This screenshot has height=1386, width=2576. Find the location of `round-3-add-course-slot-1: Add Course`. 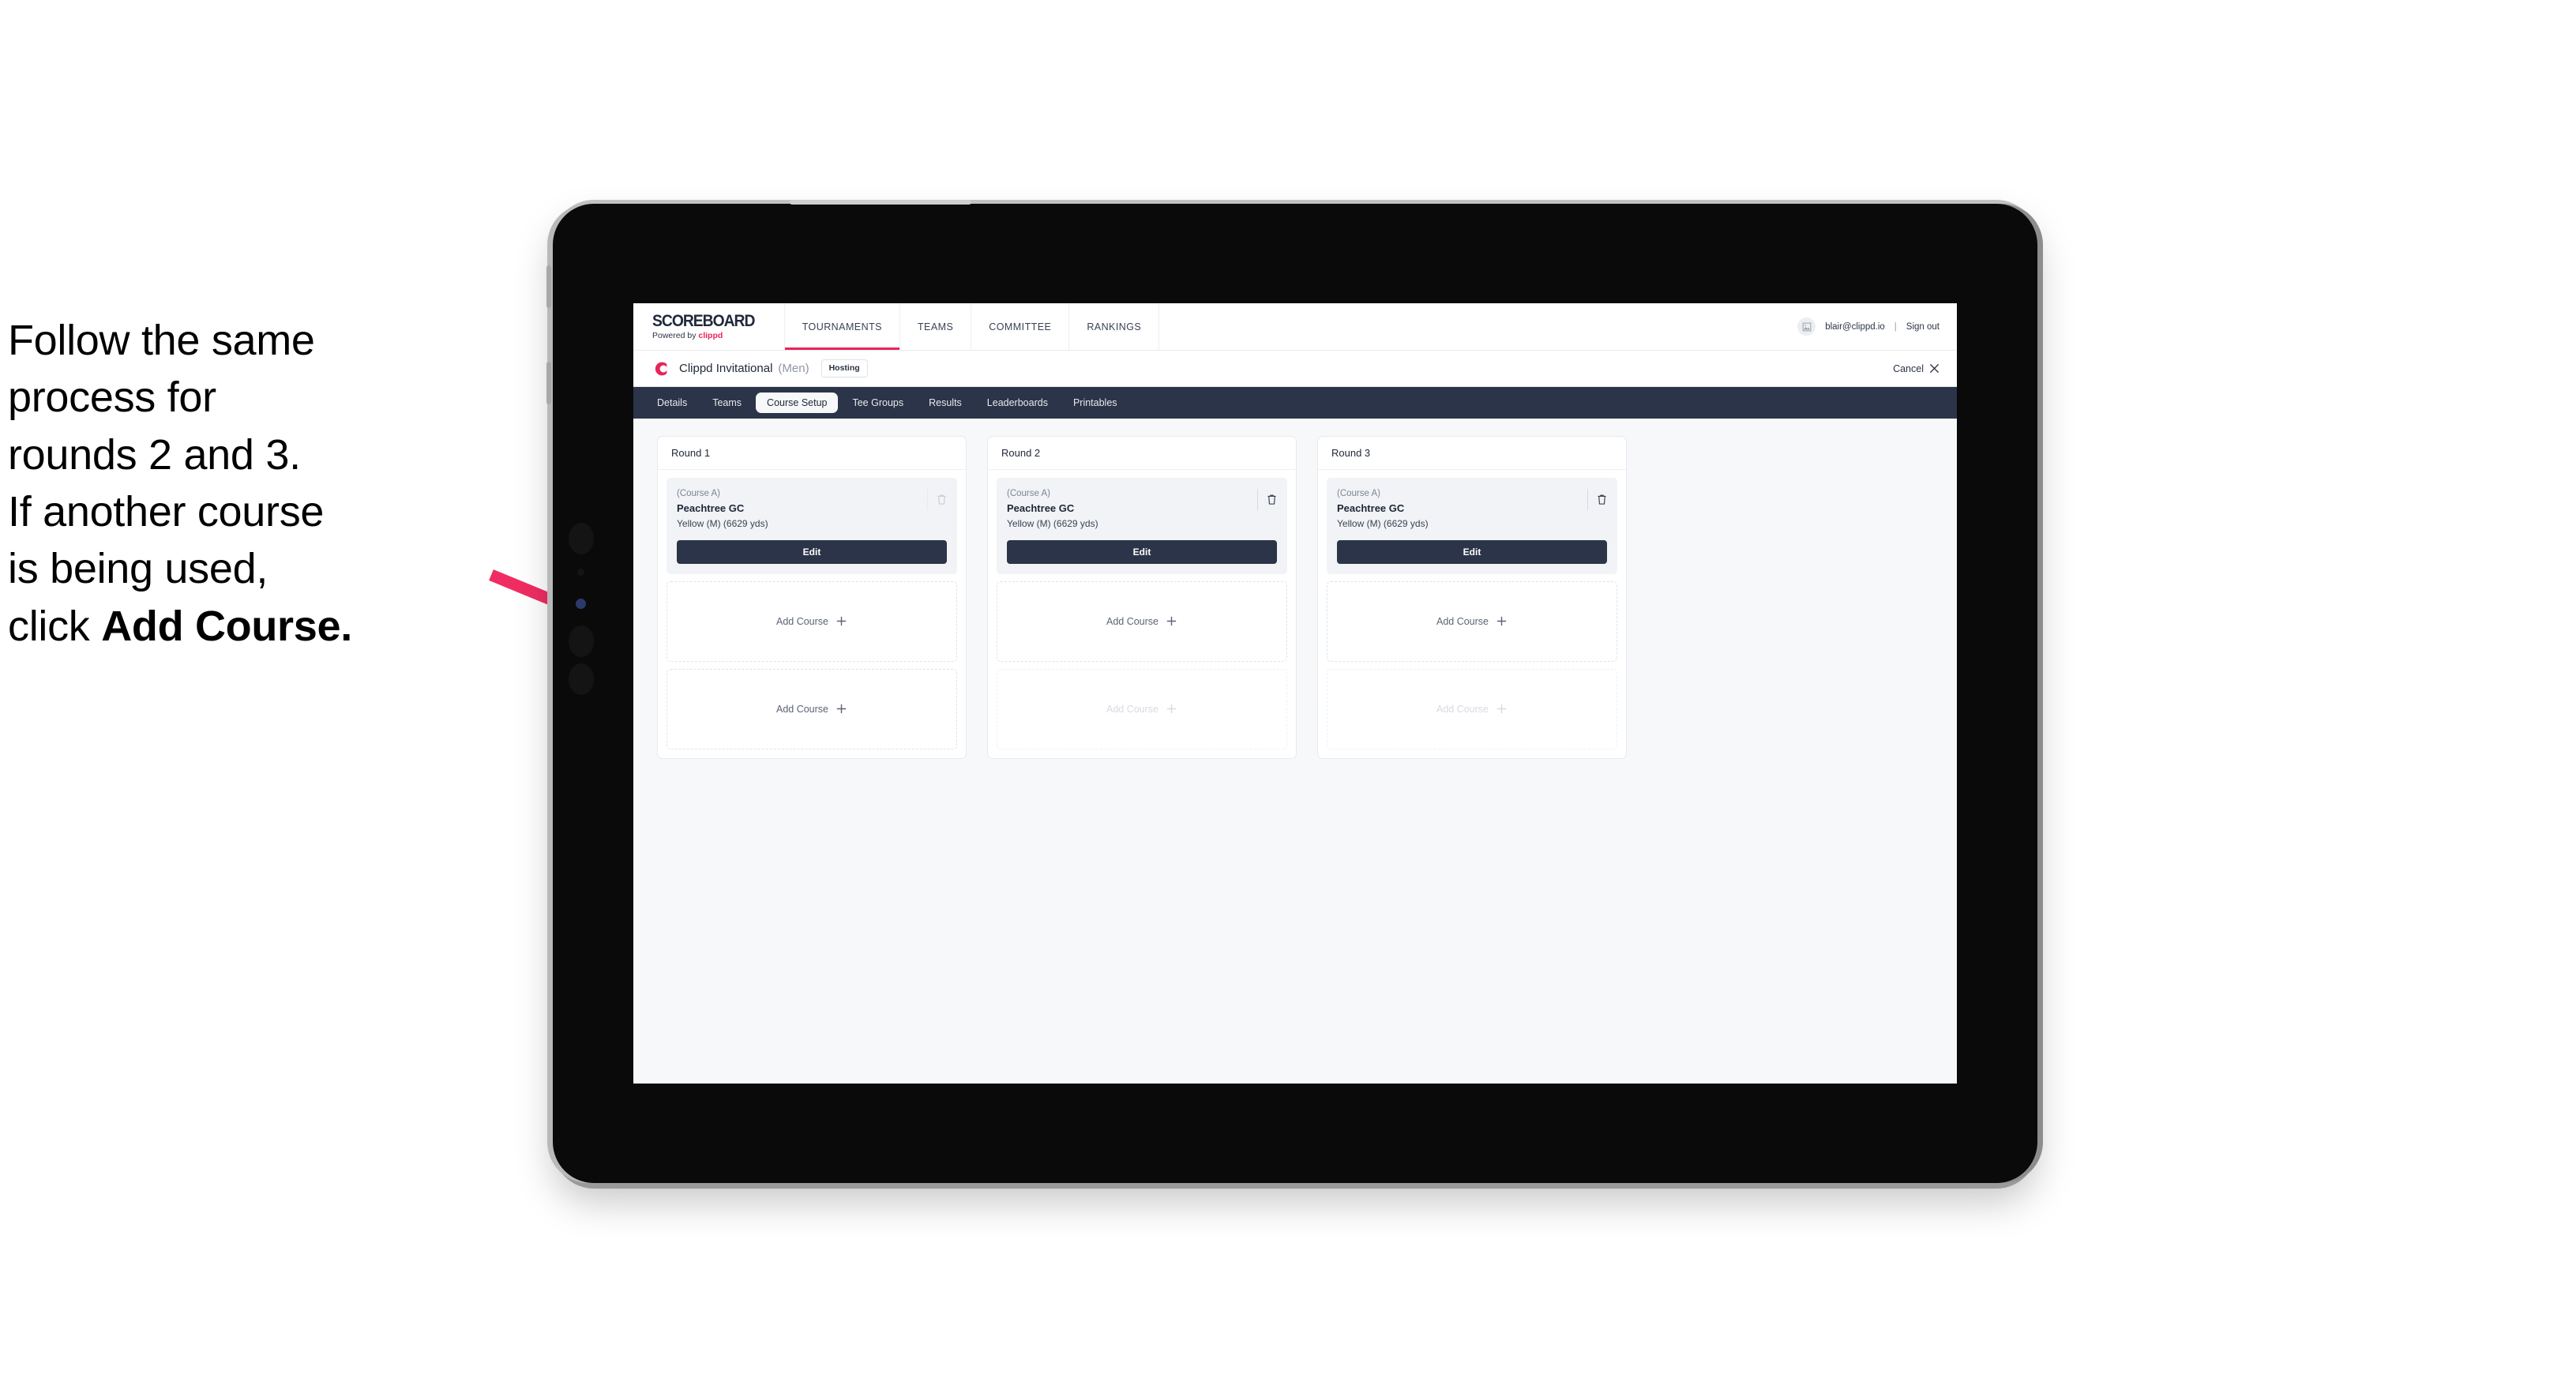

round-3-add-course-slot-1: Add Course is located at coordinates (1472, 621).